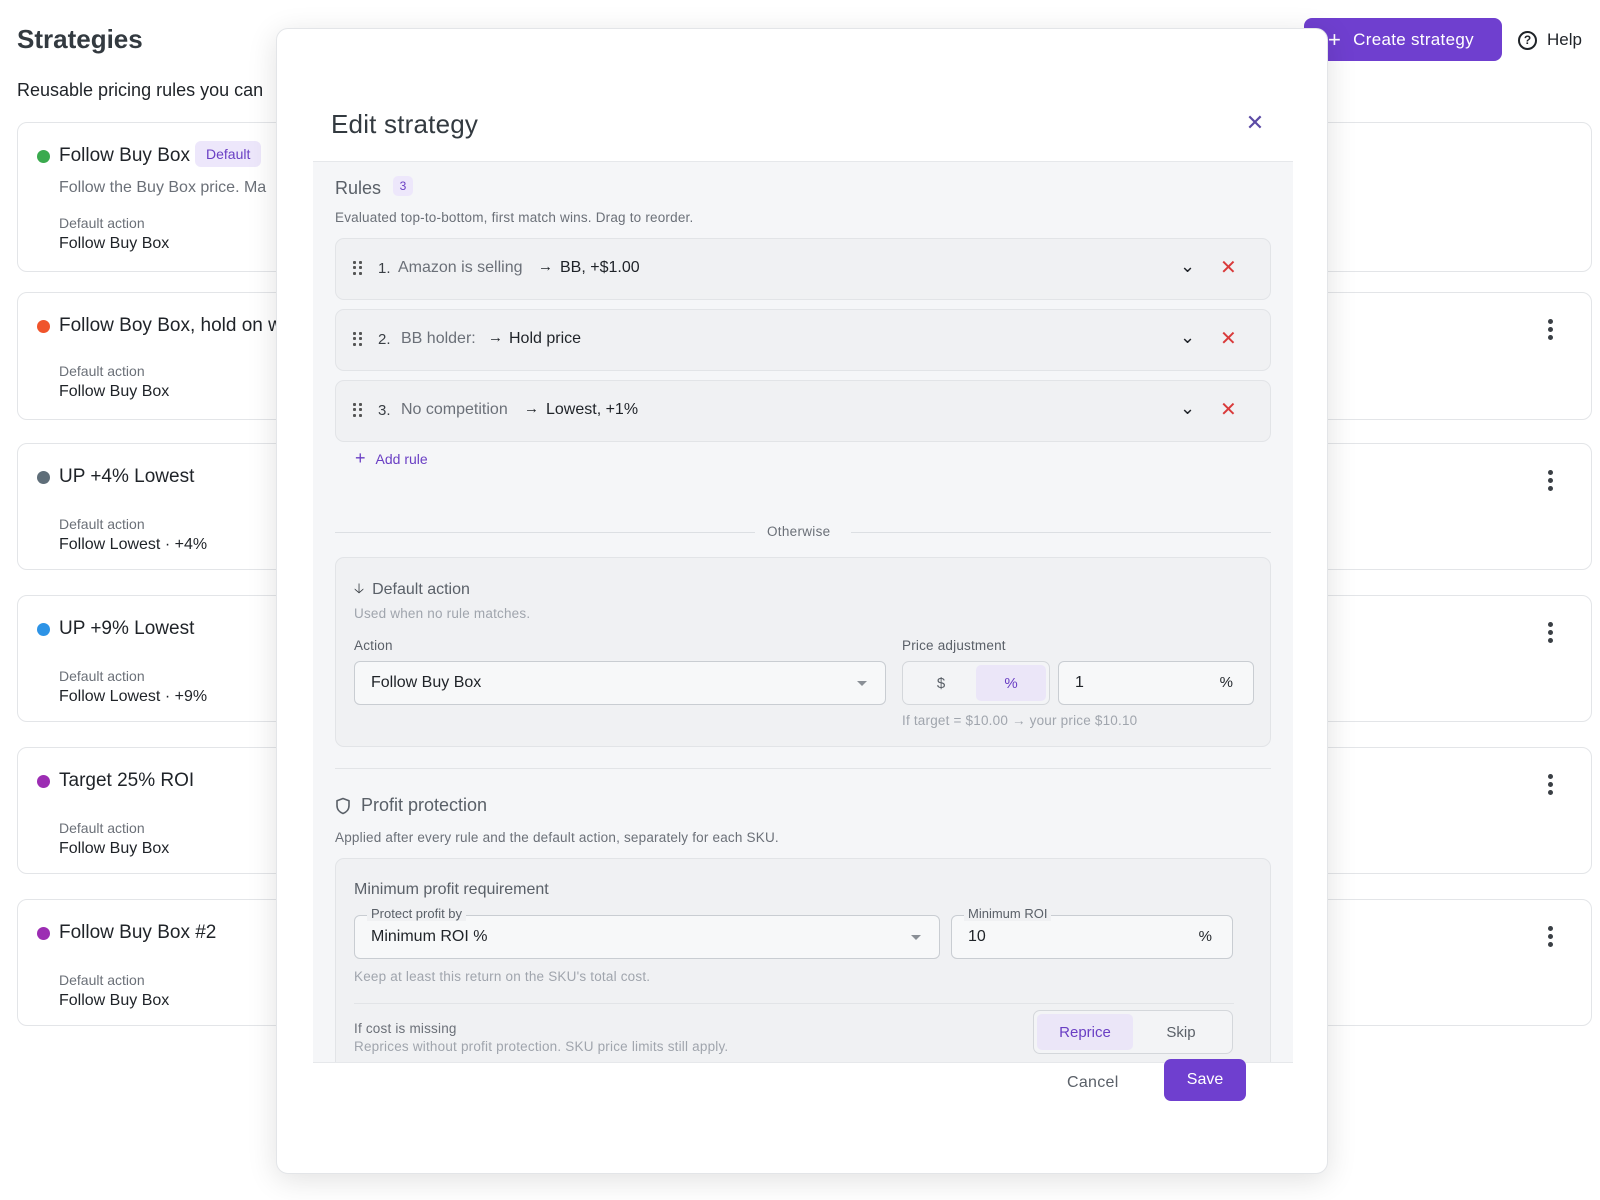  What do you see at coordinates (1008, 913) in the screenshot?
I see `minimum-roi-label: Minimum ROI` at bounding box center [1008, 913].